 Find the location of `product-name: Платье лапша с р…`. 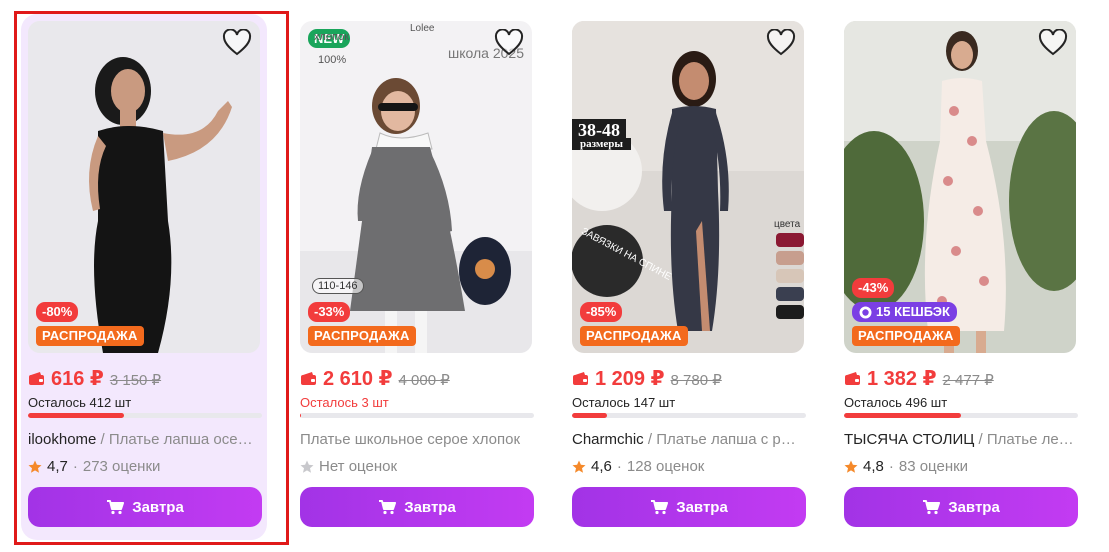

product-name: Платье лапша с р… is located at coordinates (726, 439).